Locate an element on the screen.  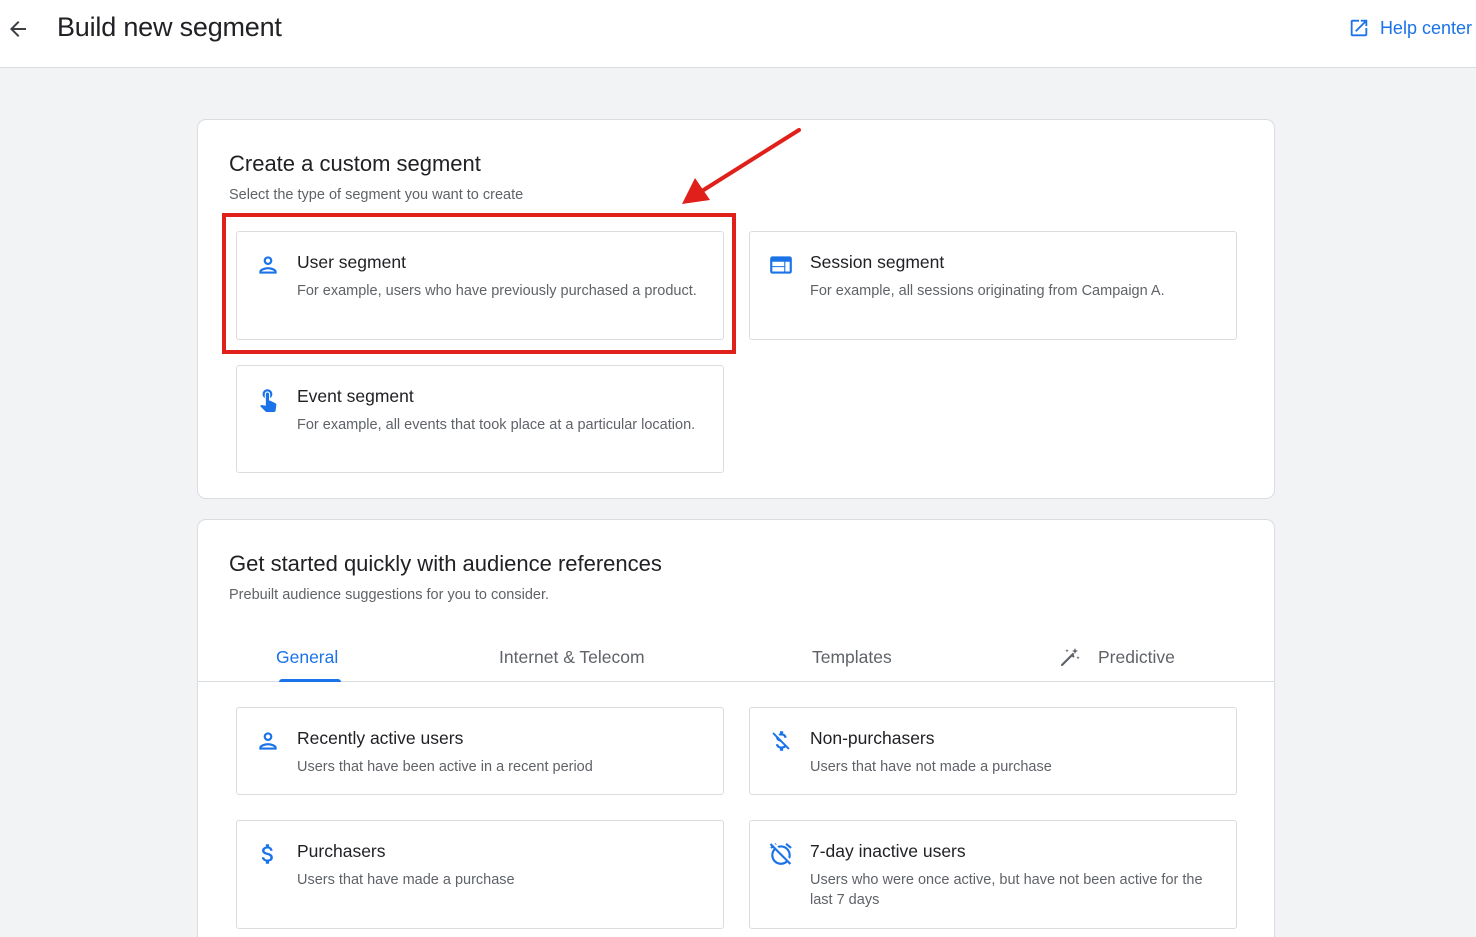
option-title: Recently active users is located at coordinates (380, 738).